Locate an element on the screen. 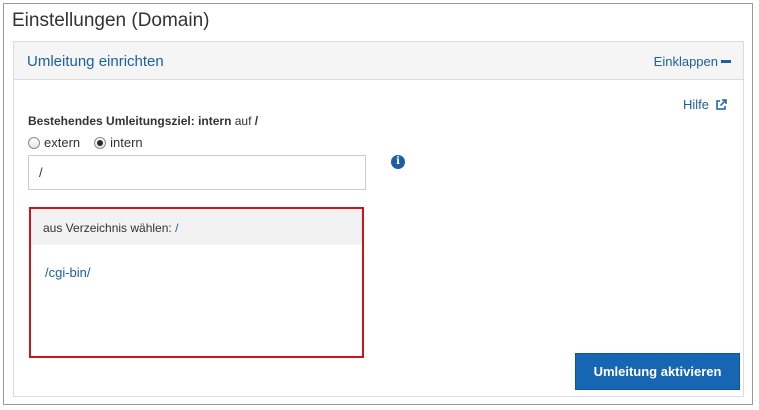  external-link-icon is located at coordinates (721, 104).